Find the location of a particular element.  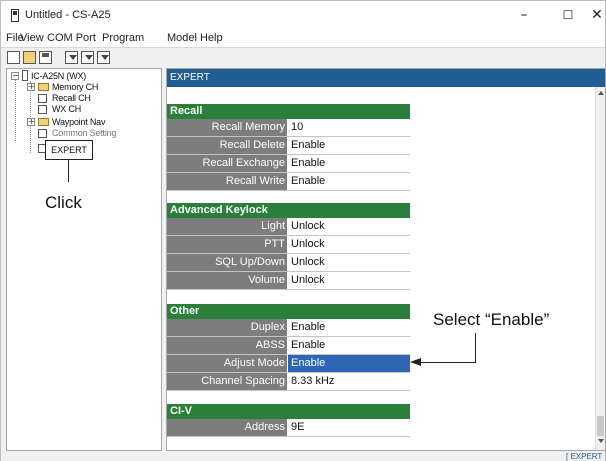

setting-value-abss: Enable is located at coordinates (349, 345).